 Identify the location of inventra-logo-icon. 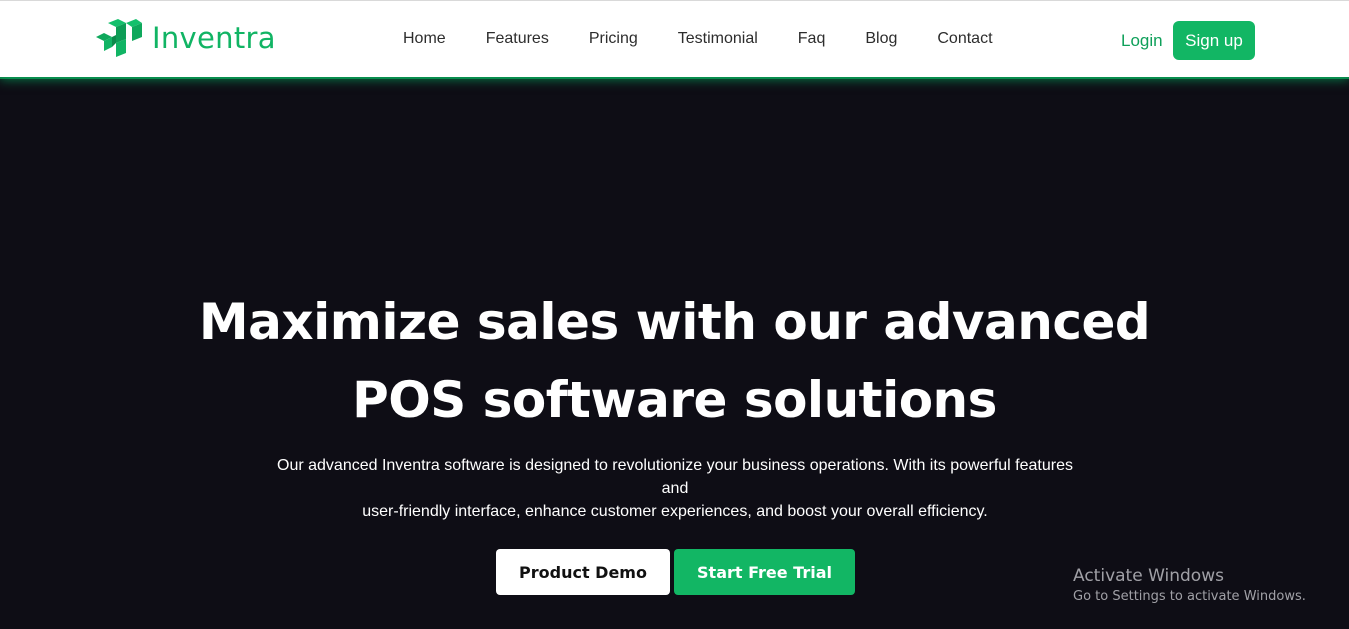
(119, 38).